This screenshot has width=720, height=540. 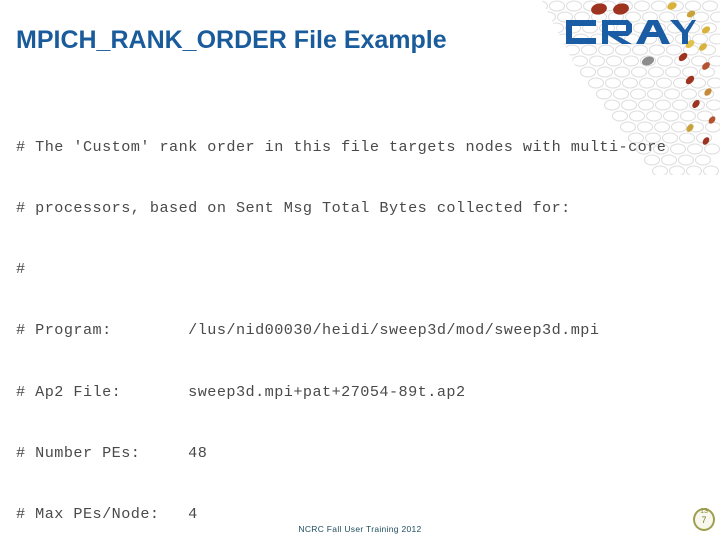 I want to click on code-line: #, so click(x=21, y=269).